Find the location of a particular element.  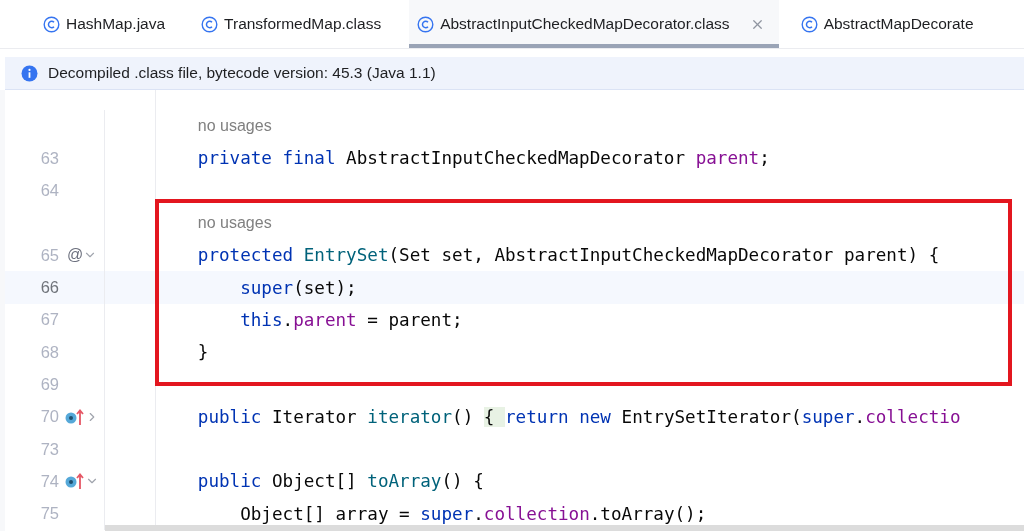

tab-label: AbstractMapDecorate is located at coordinates (898, 24).